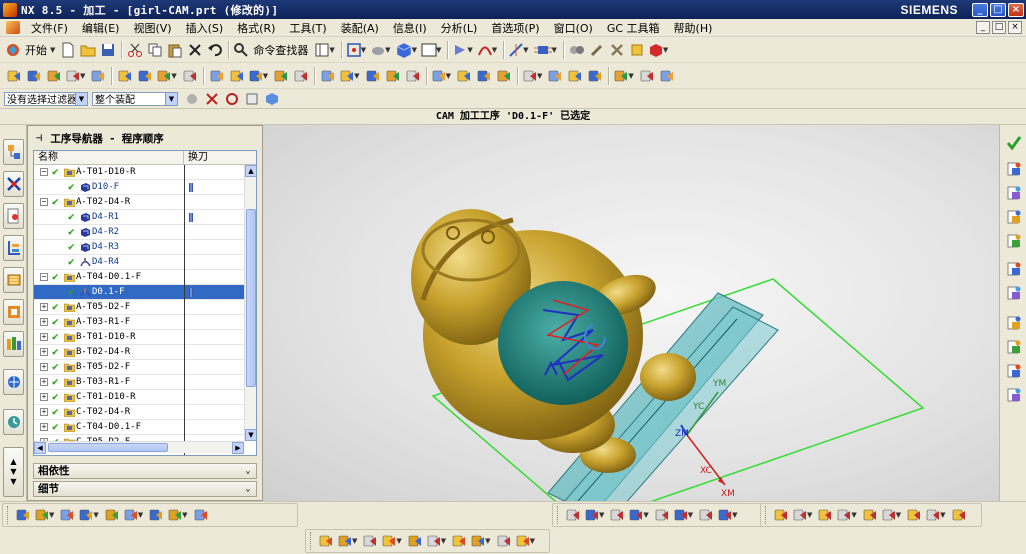  Describe the element at coordinates (781, 515) in the screenshot. I see `trim-button` at that location.